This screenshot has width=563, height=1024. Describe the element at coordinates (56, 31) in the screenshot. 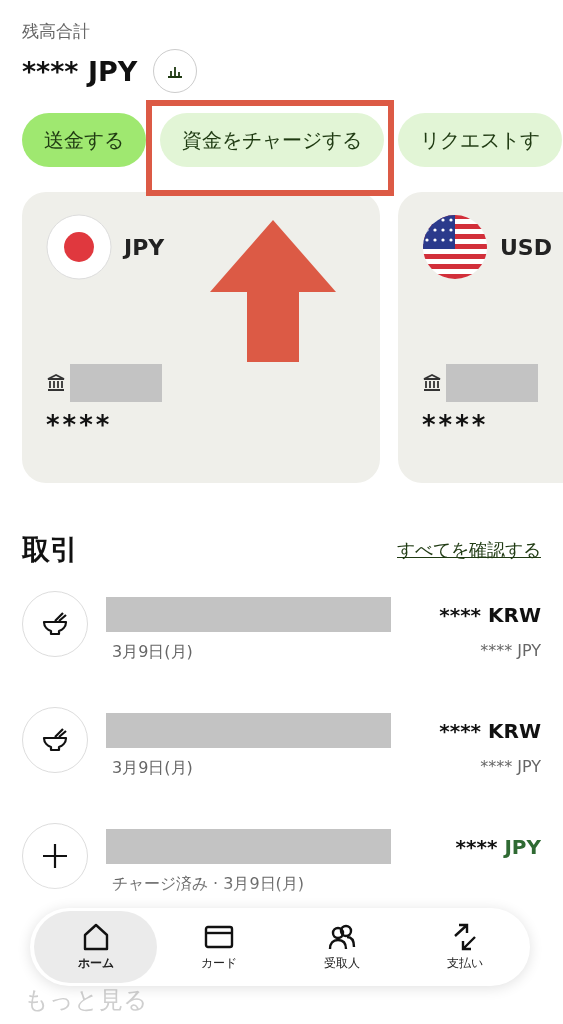

I see `balance-label: 残高合計` at that location.